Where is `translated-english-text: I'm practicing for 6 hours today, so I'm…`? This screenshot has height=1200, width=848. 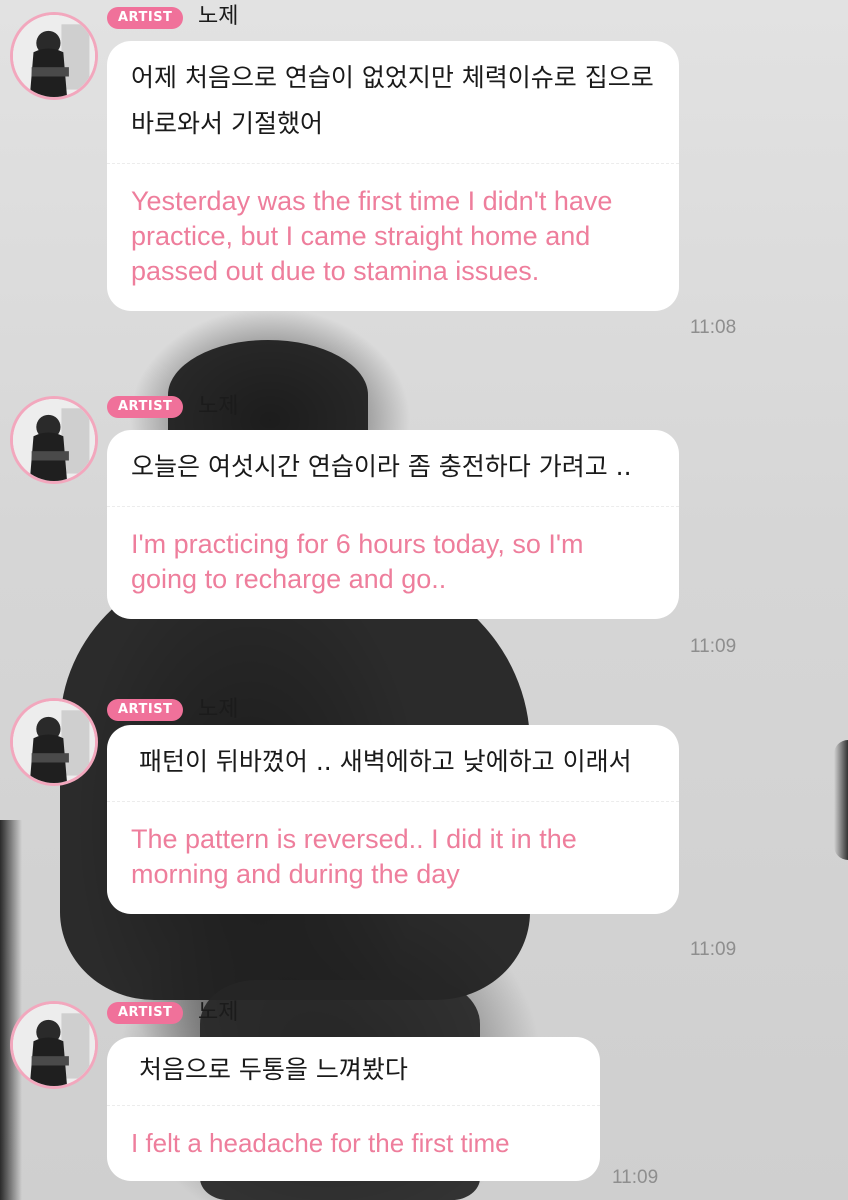
translated-english-text: I'm practicing for 6 hours today, so I'm… is located at coordinates (357, 561).